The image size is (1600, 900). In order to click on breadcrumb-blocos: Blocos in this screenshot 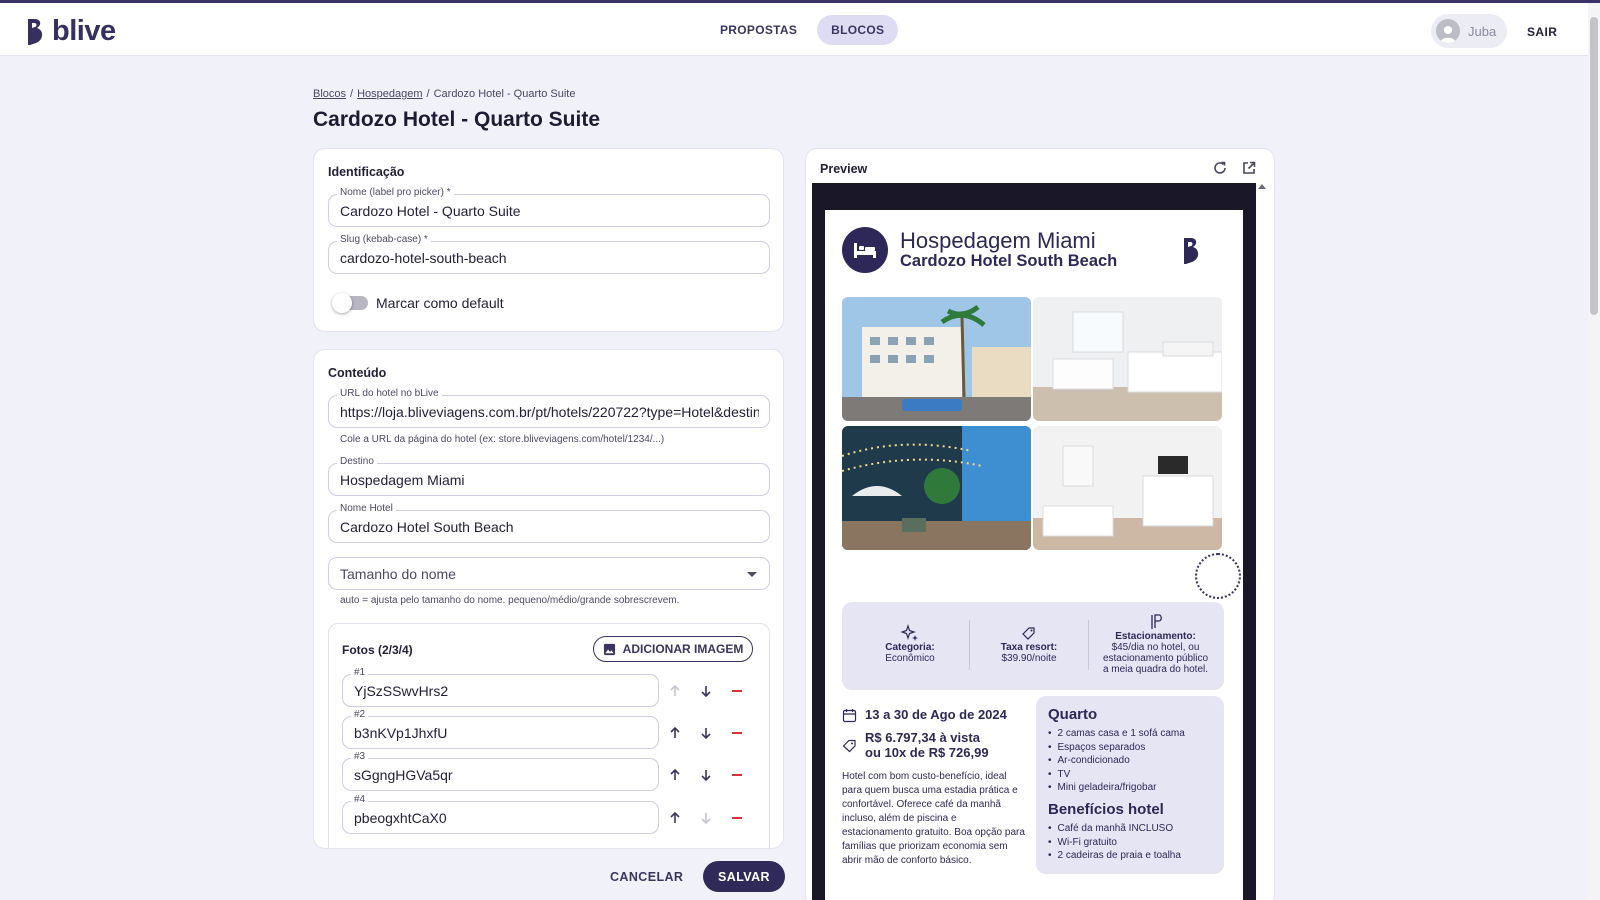, I will do `click(329, 94)`.